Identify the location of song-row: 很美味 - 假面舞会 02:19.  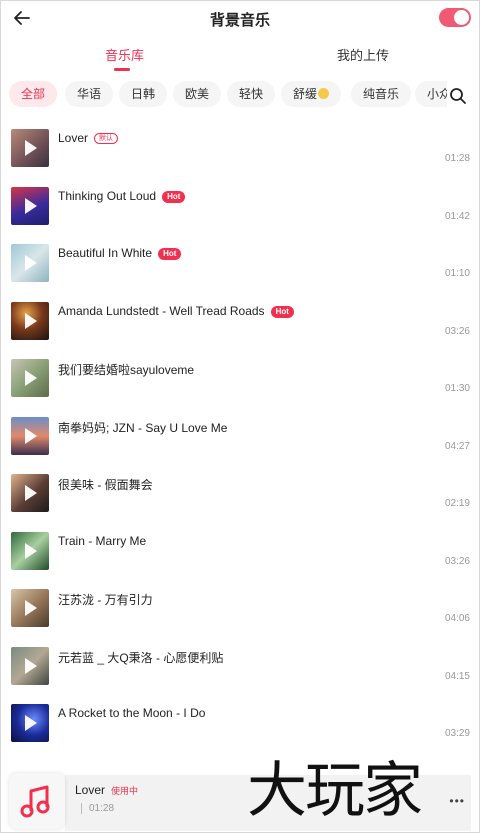
(240, 492).